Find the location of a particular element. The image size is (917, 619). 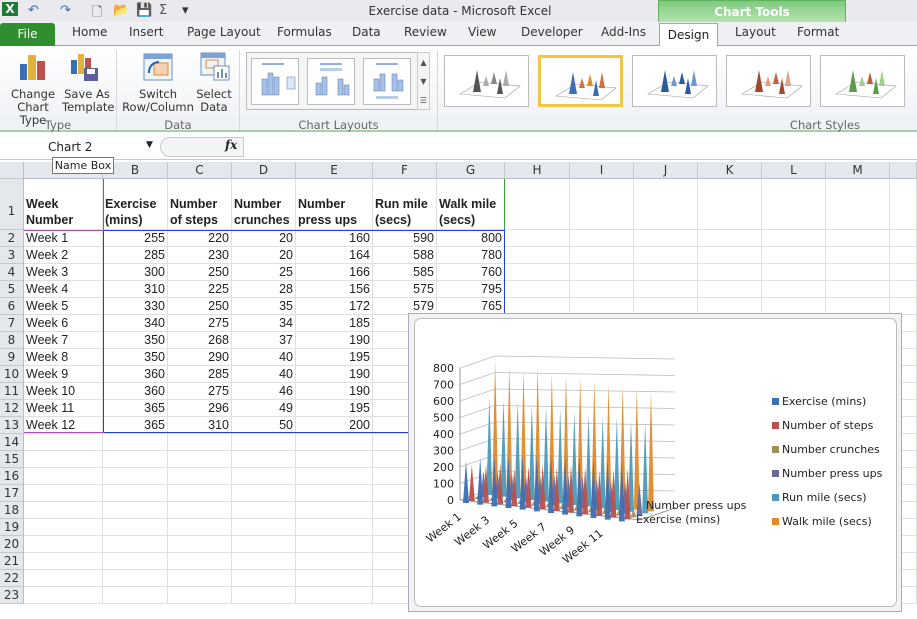

legend-entry: Walk mile (secs) is located at coordinates (827, 521).